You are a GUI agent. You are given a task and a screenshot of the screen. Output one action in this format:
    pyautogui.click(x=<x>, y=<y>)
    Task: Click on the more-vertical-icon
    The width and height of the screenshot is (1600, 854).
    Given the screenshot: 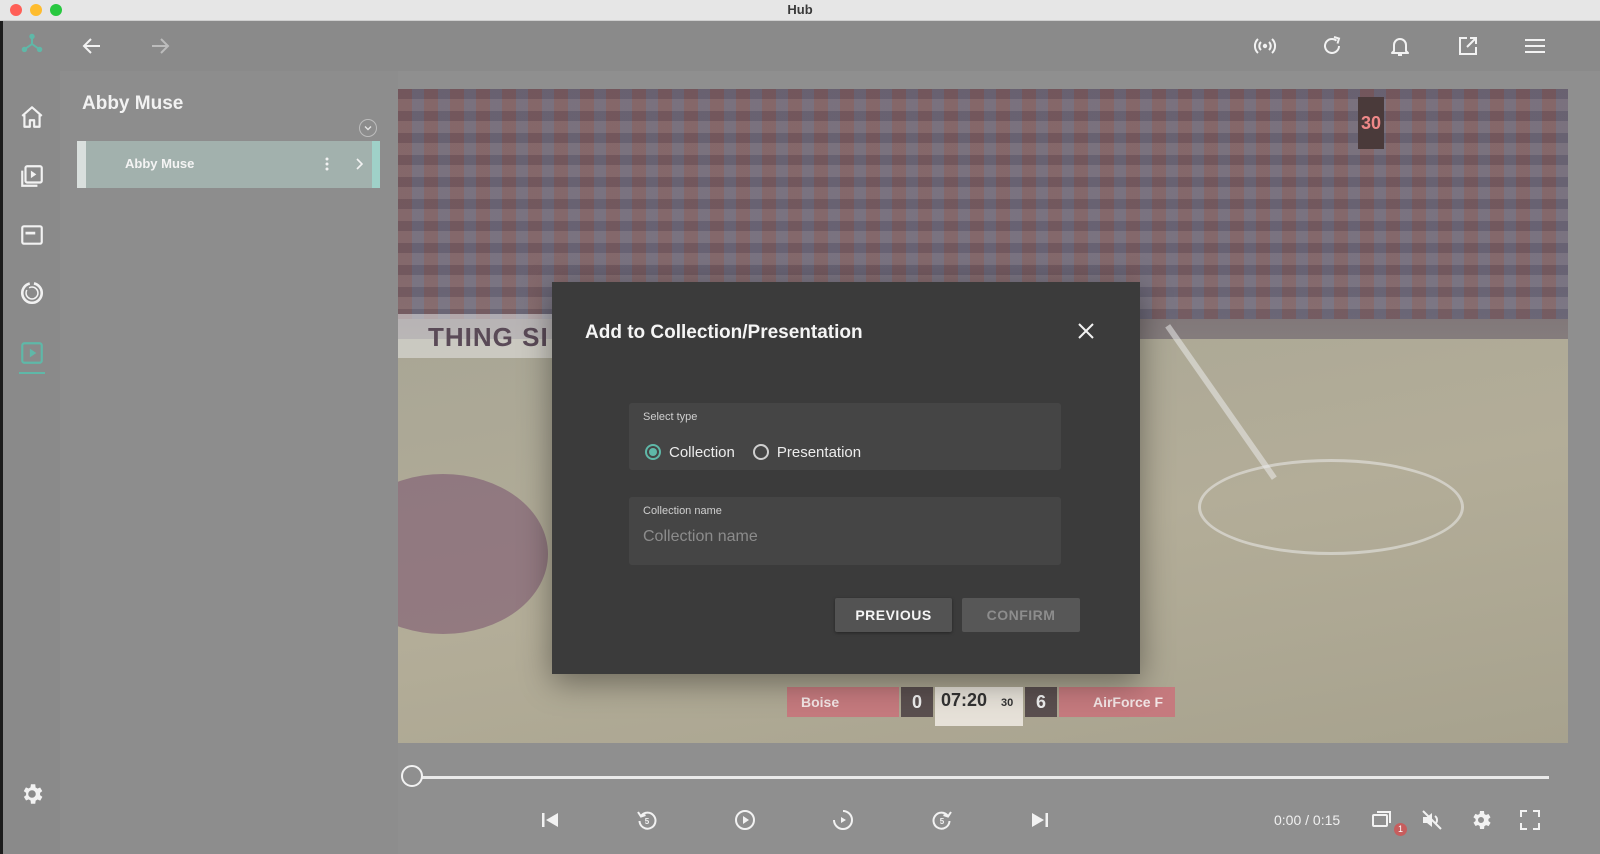 What is the action you would take?
    pyautogui.click(x=327, y=164)
    